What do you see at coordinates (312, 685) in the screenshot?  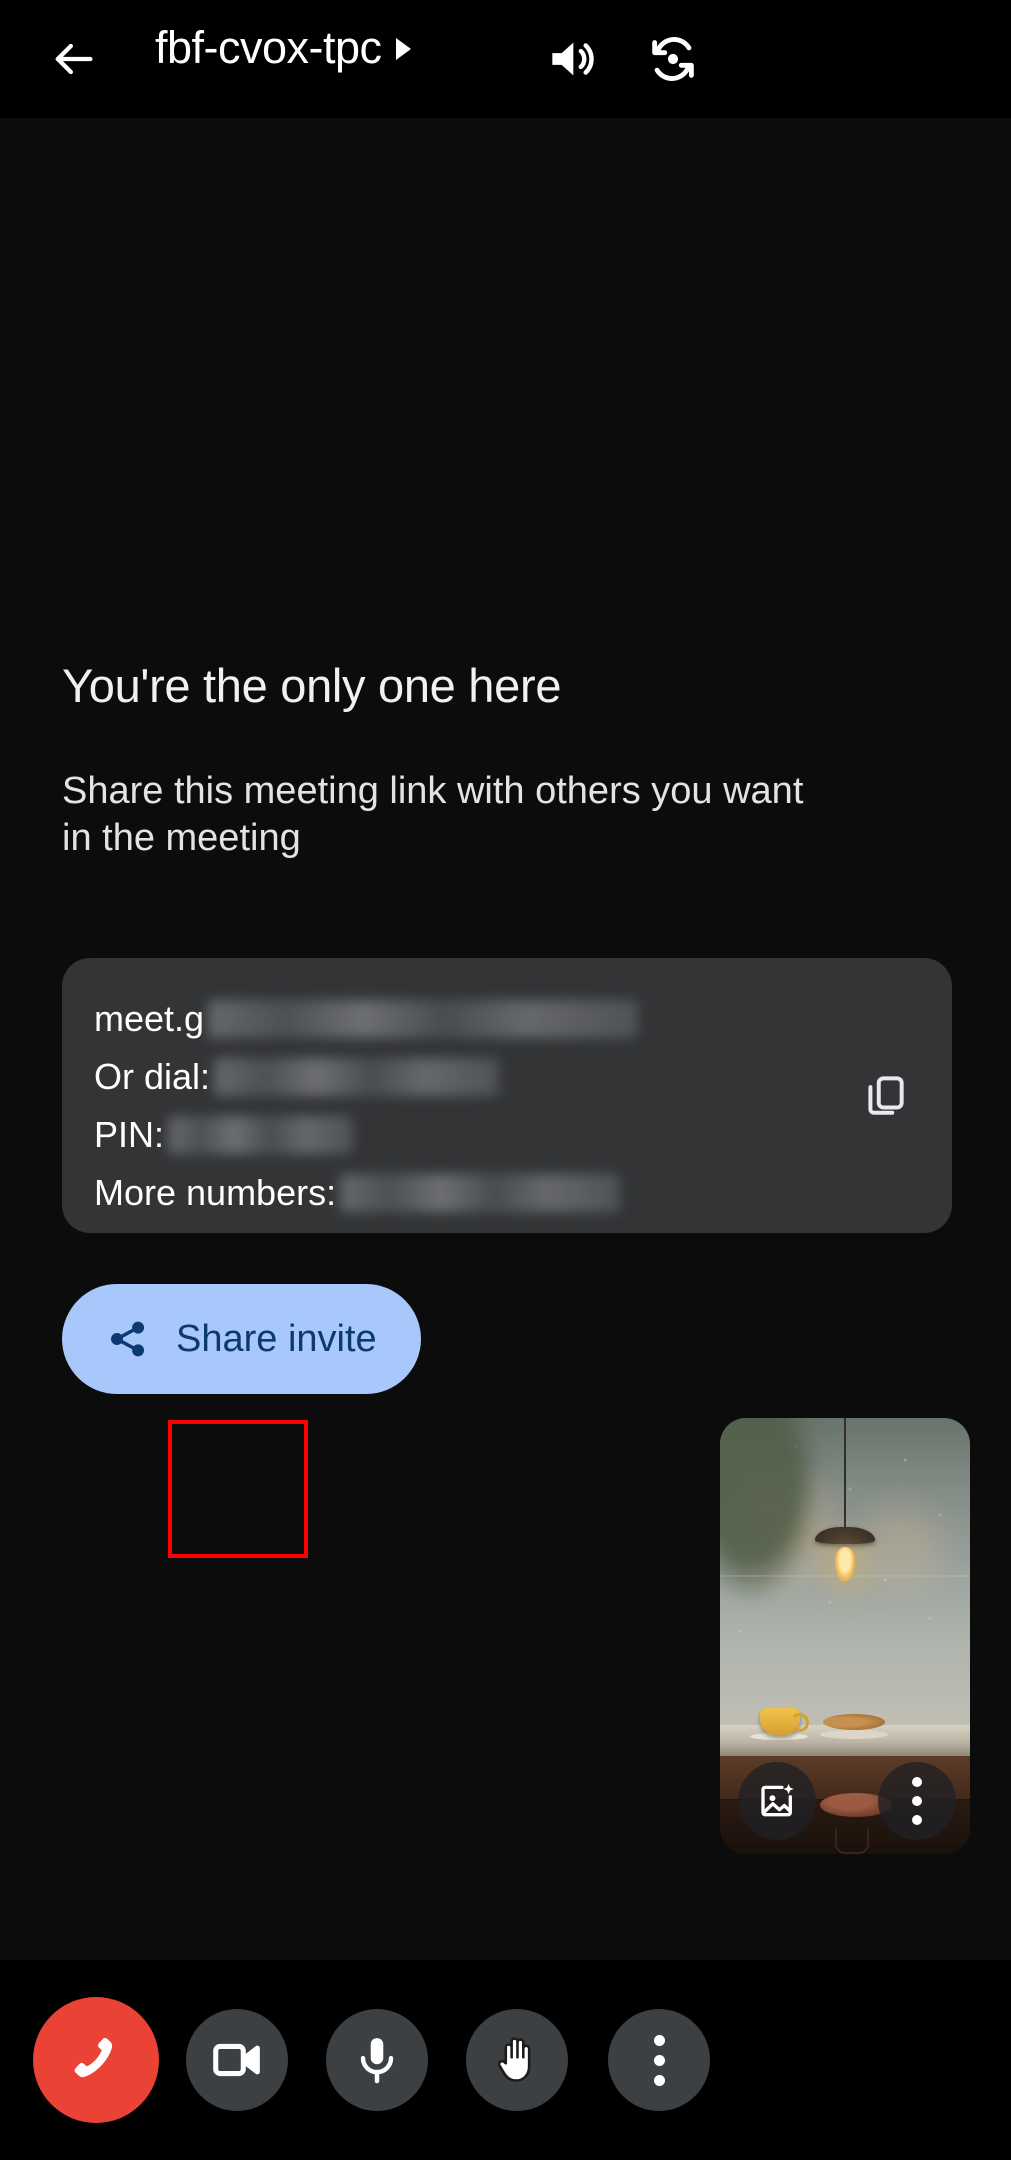 I see `page-title: You're the only one here` at bounding box center [312, 685].